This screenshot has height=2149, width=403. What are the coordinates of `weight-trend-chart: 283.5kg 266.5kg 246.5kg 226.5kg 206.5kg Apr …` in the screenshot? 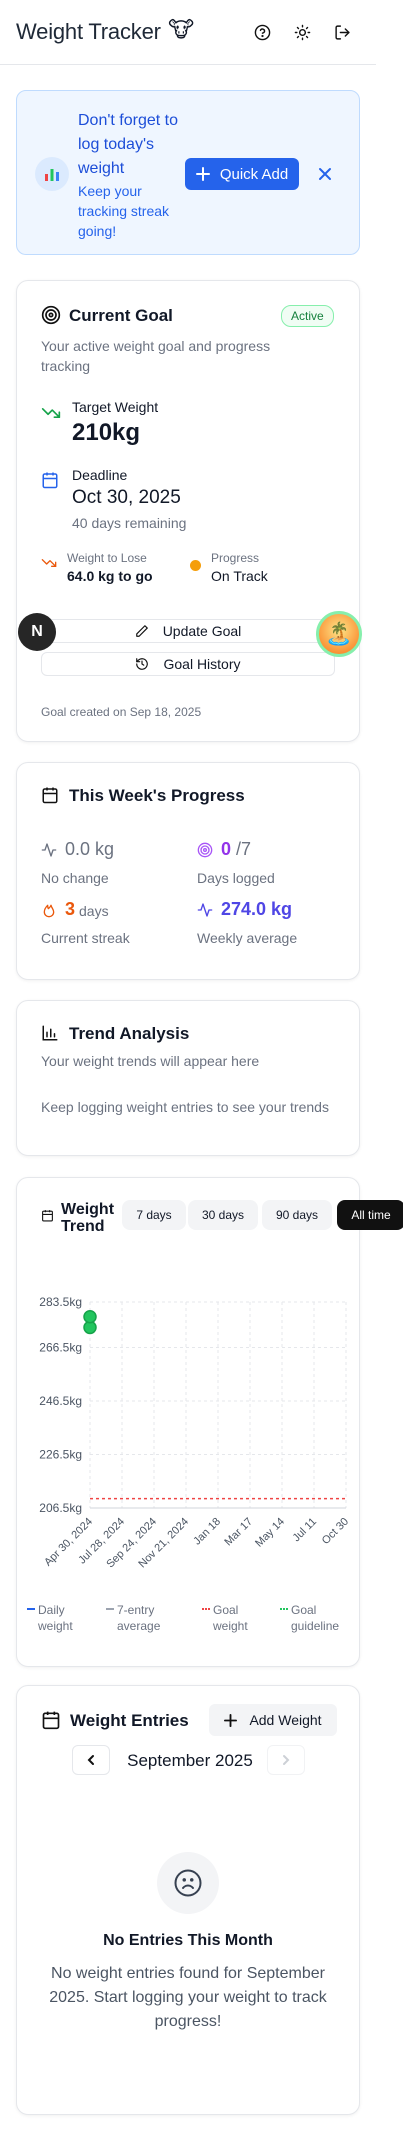 It's located at (195, 1432).